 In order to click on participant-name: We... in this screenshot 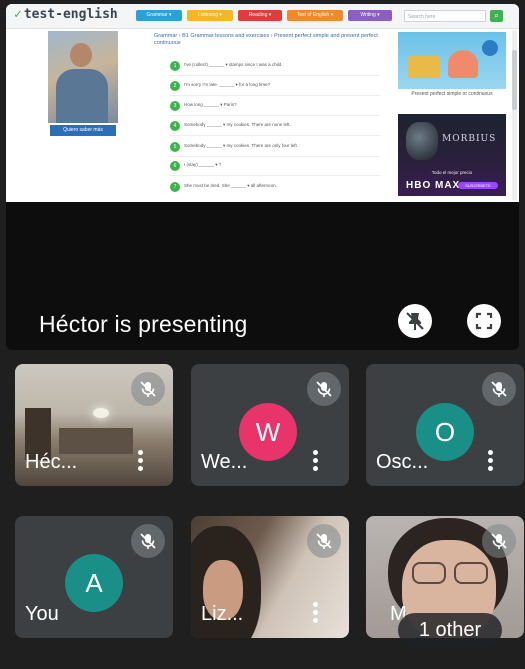, I will do `click(224, 462)`.